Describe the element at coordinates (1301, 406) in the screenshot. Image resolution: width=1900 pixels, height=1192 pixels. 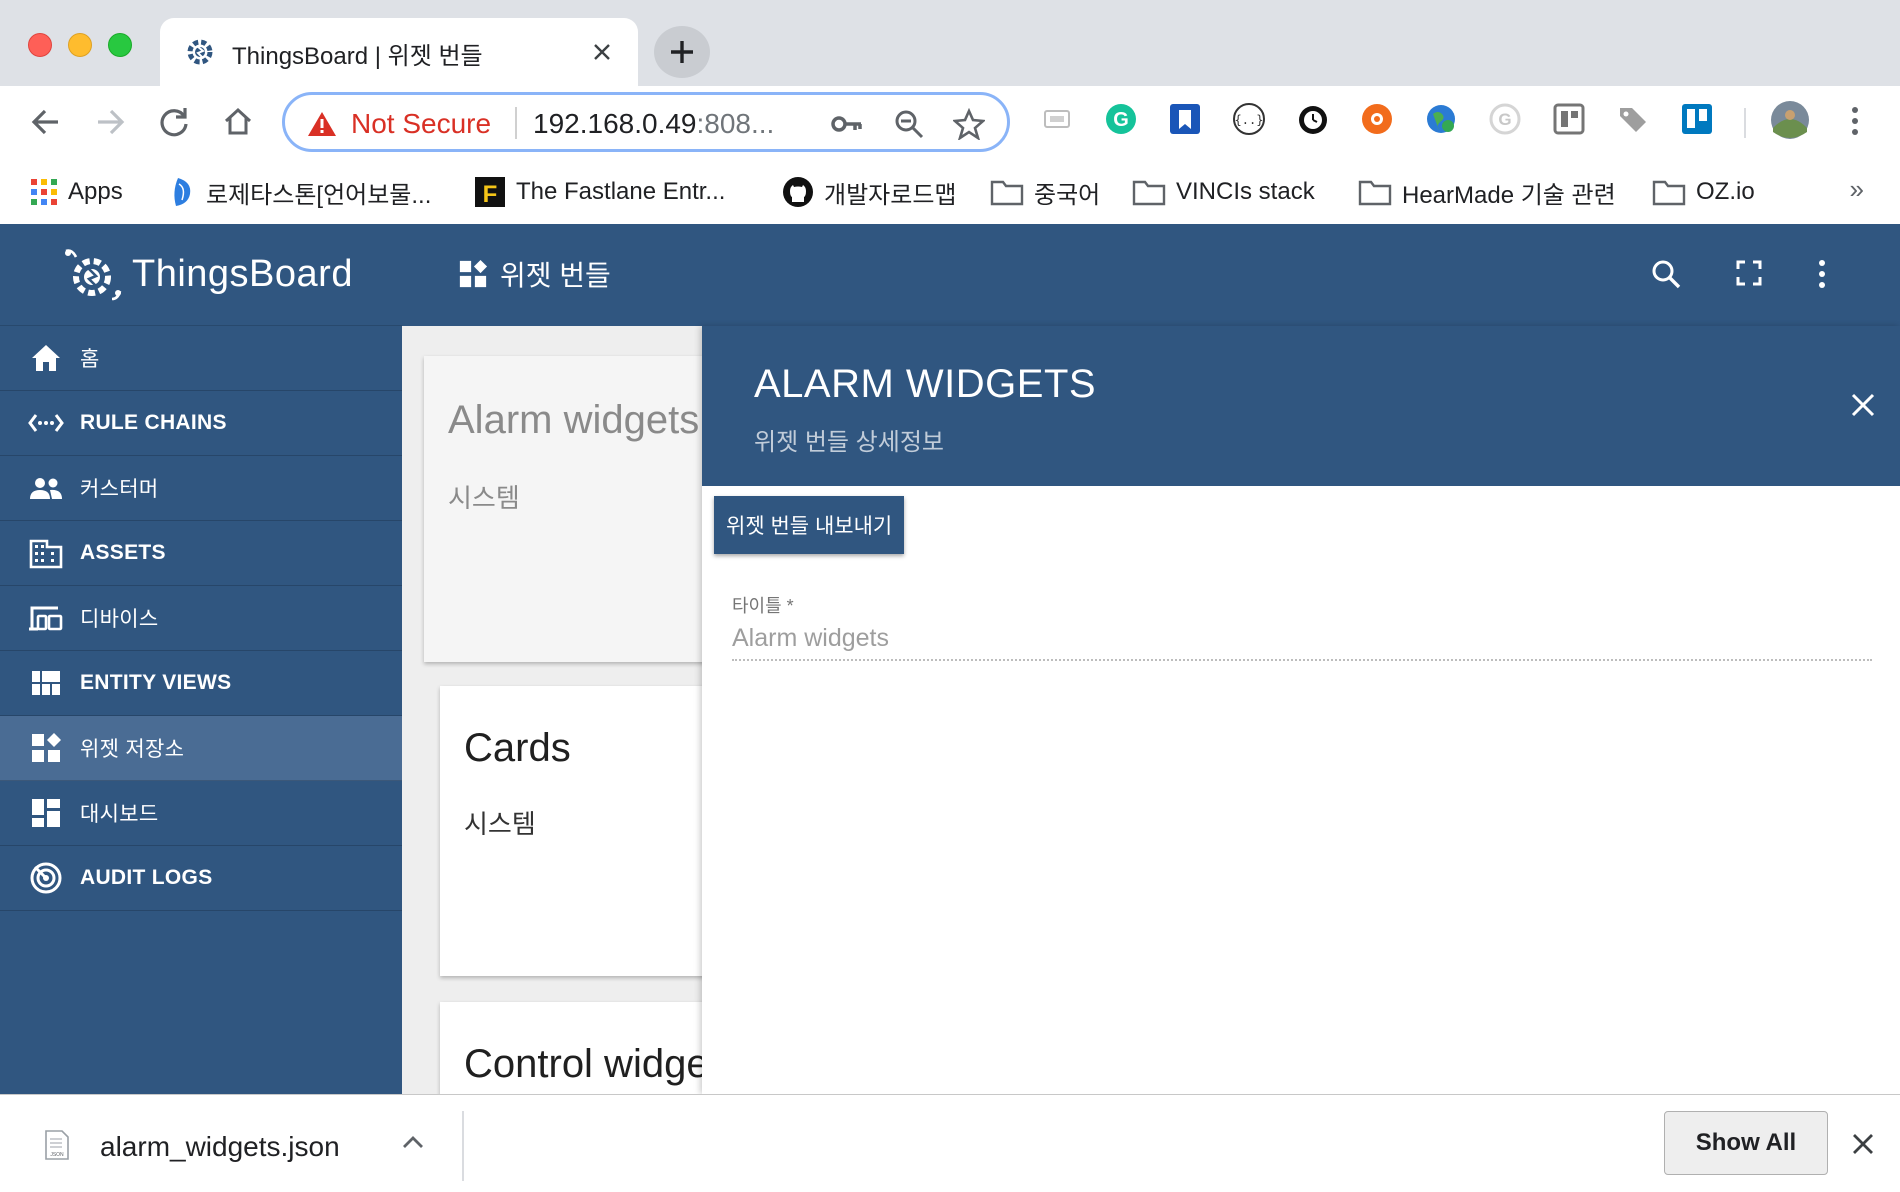
I see `details-header: ALARM WIDGETS 위젯 번들 상세정보` at that location.